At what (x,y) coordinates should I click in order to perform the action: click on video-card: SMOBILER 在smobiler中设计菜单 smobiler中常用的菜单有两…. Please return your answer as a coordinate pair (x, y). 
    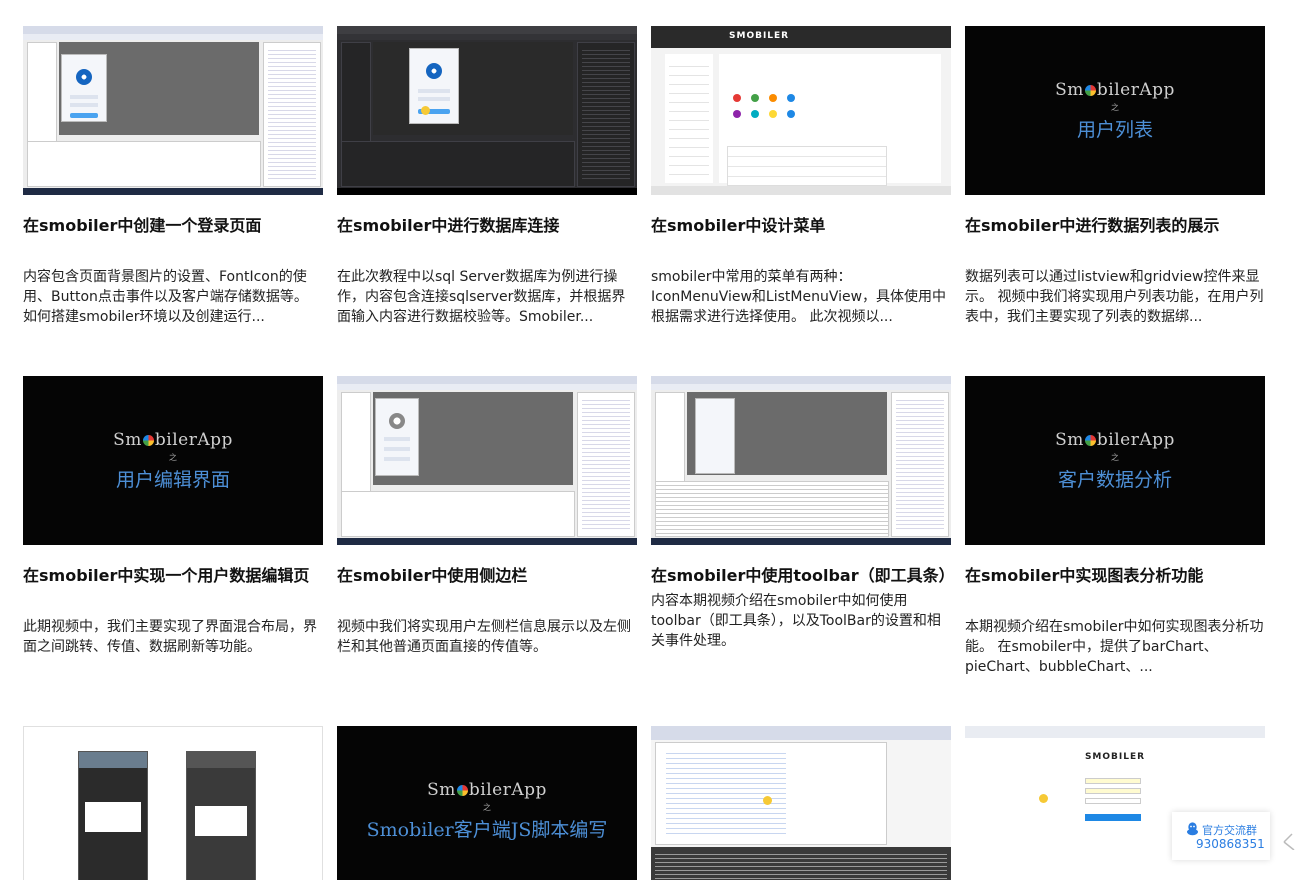
    Looking at the image, I should click on (801, 176).